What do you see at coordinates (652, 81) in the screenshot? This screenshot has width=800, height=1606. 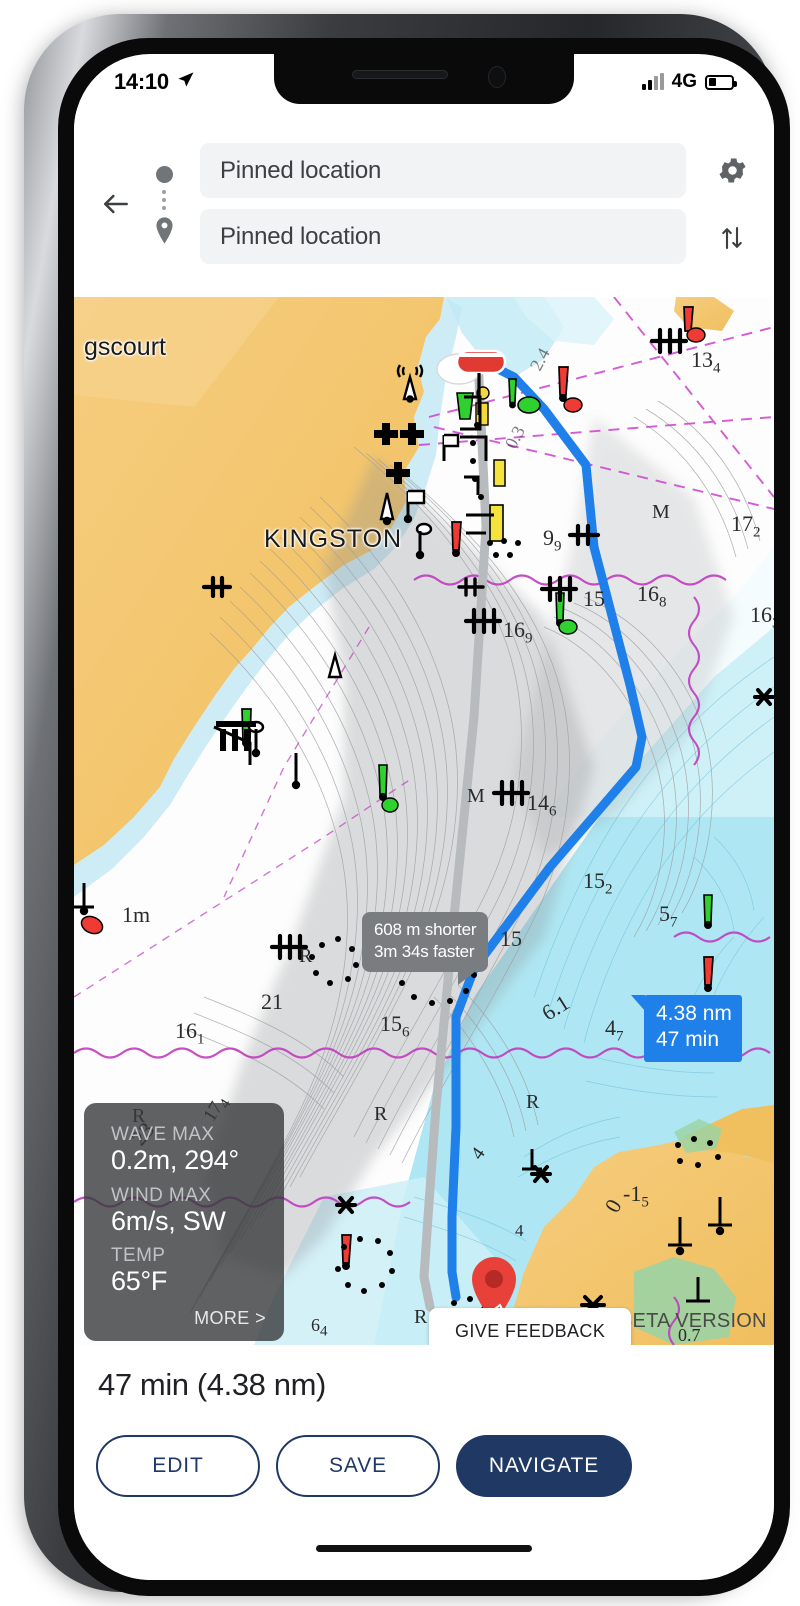 I see `cellular-bars-icon` at bounding box center [652, 81].